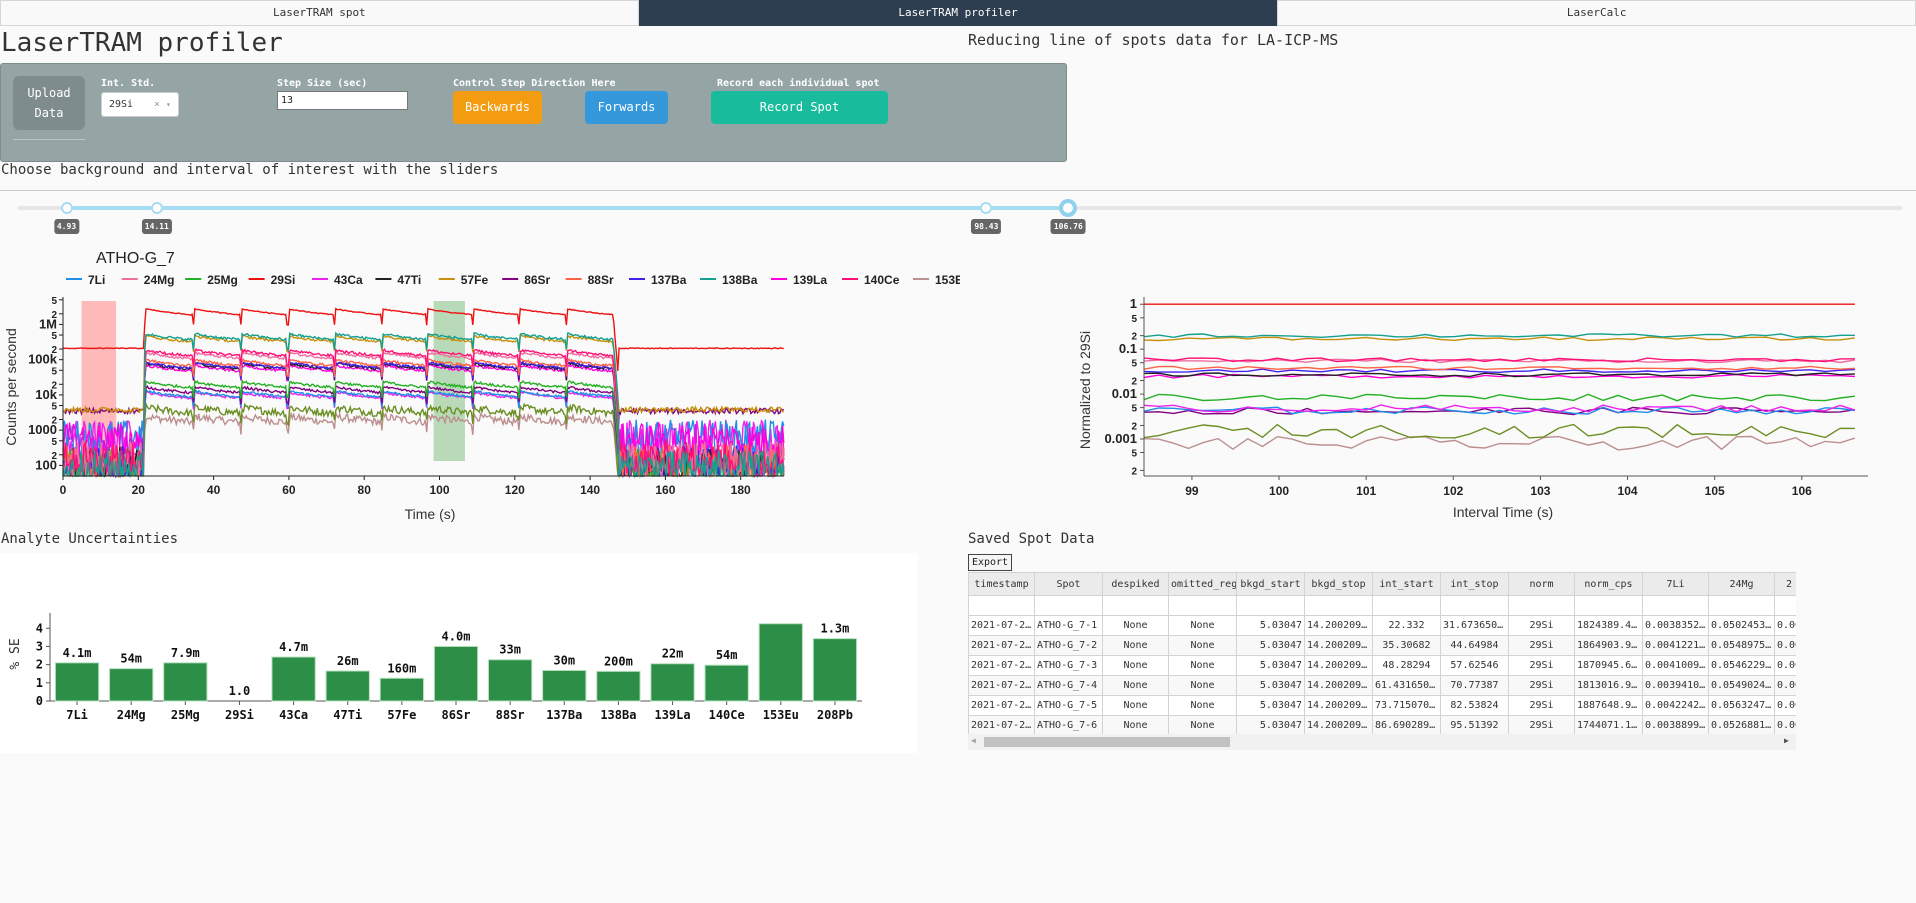 This screenshot has height=903, width=1916. I want to click on tab-lasertram-spot: LaserTRAM spot, so click(319, 13).